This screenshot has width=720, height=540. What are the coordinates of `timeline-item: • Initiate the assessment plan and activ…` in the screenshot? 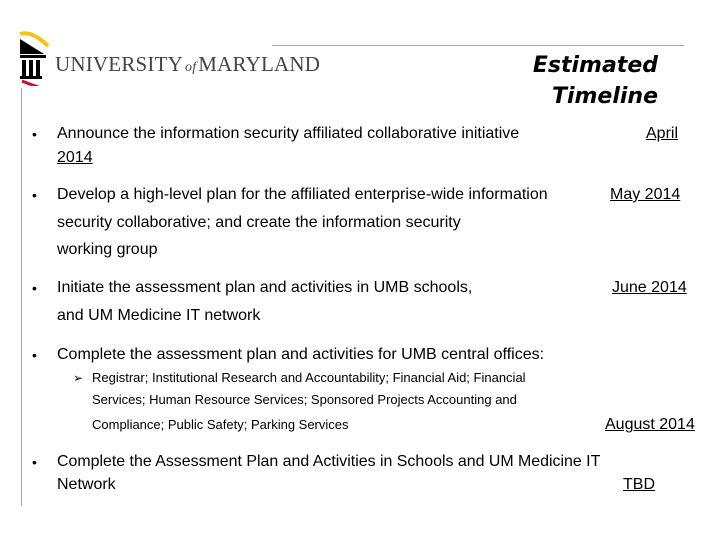 It's located at (360, 302).